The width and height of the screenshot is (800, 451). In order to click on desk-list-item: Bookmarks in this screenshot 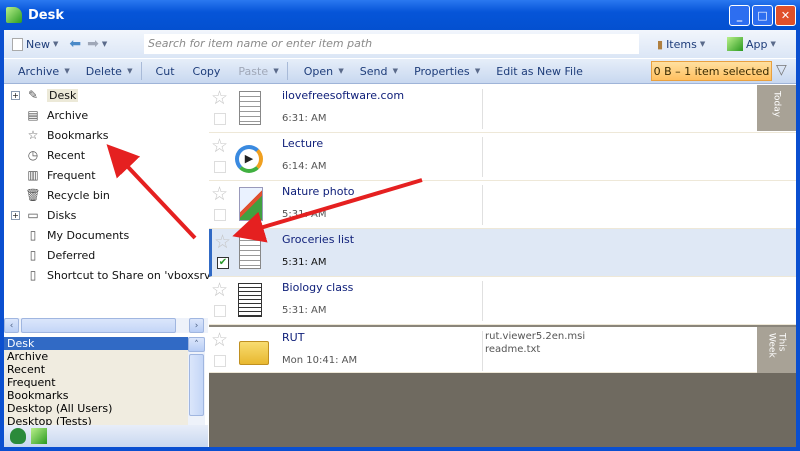, I will do `click(96, 395)`.